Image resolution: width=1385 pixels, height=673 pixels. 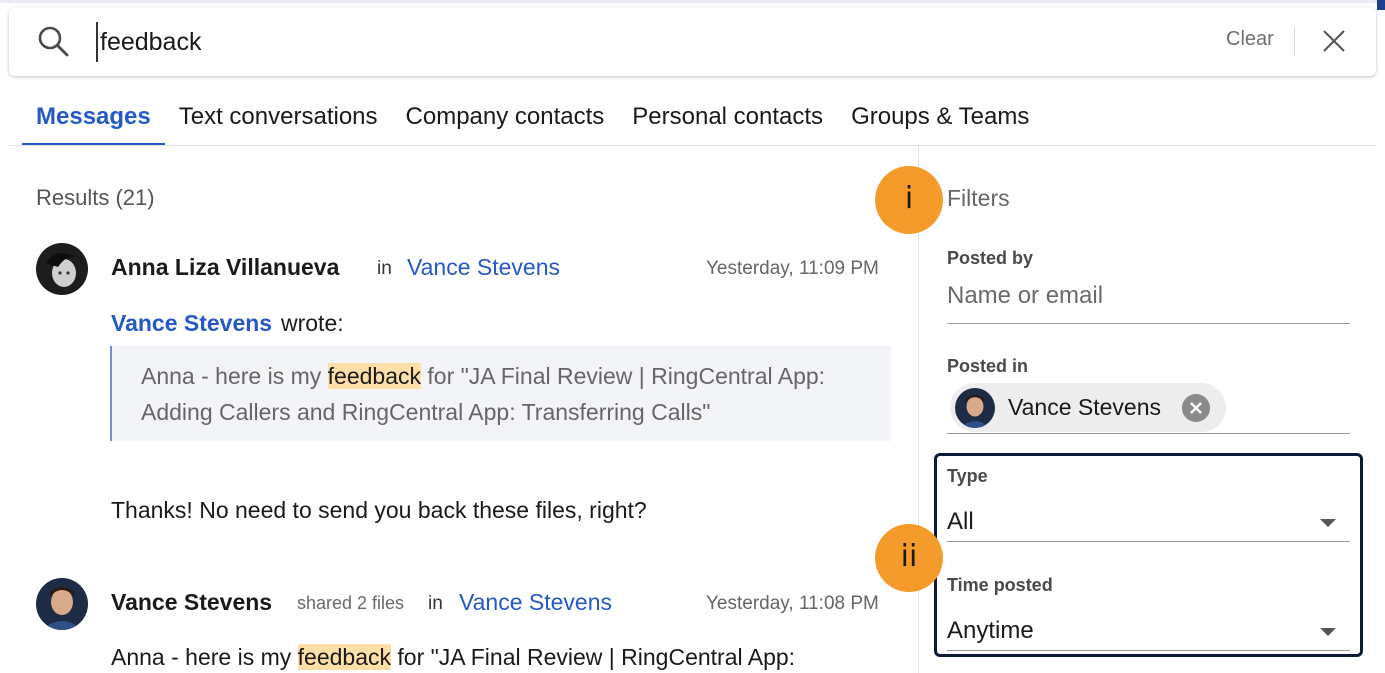 What do you see at coordinates (593, 657) in the screenshot?
I see `message-segment: for "JA Final Review | RingCentral App:` at bounding box center [593, 657].